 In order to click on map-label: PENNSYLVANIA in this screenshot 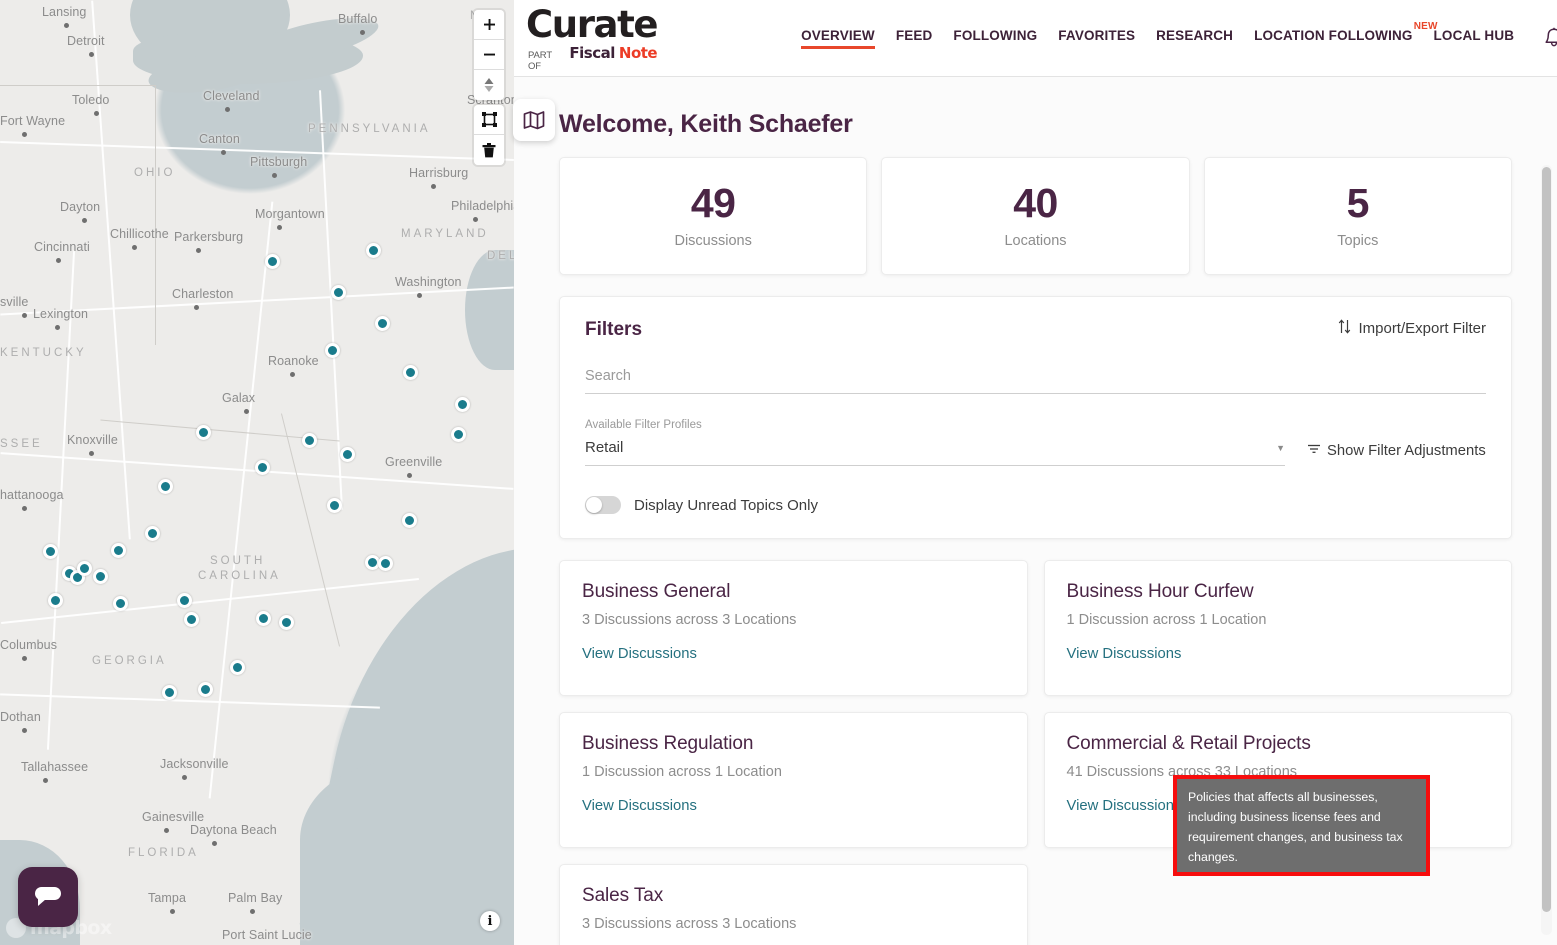, I will do `click(369, 129)`.